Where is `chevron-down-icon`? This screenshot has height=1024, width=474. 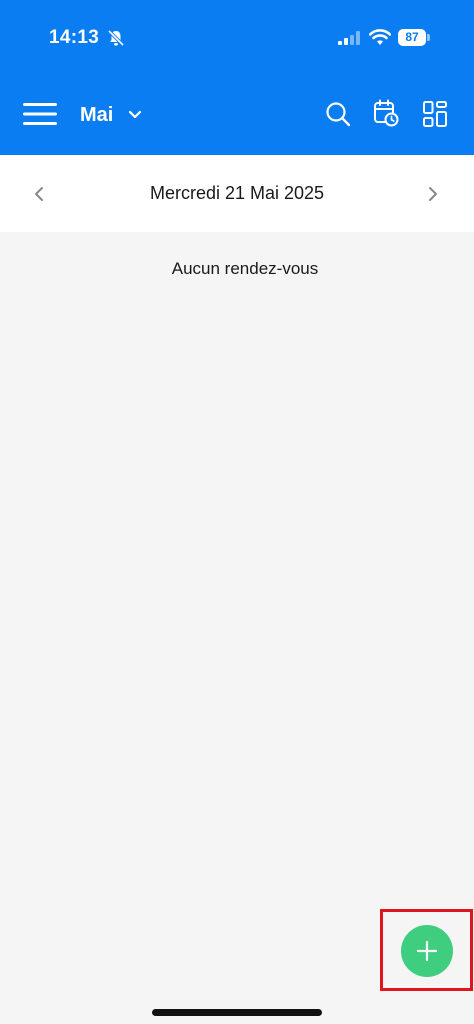
chevron-down-icon is located at coordinates (135, 114).